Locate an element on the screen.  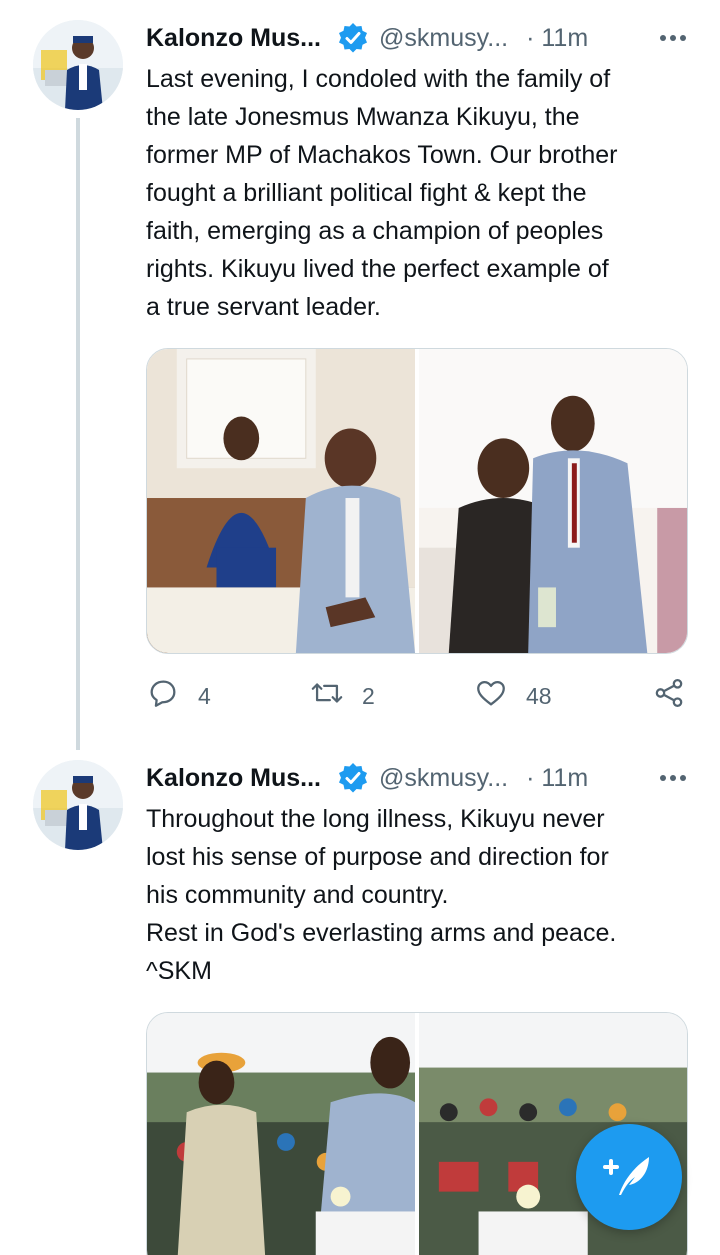
reply-count: 4 is located at coordinates (204, 695).